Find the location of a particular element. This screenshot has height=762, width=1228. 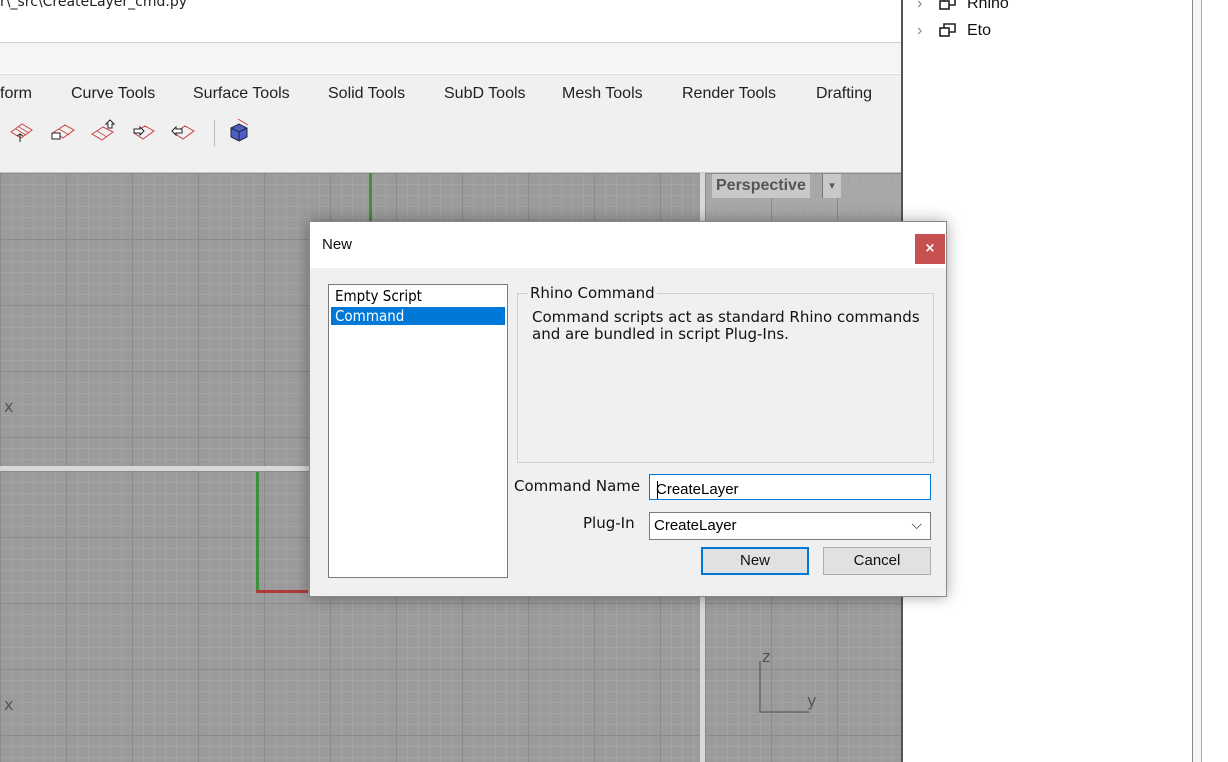

chevron-down-icon: ⌵ is located at coordinates (916, 525).